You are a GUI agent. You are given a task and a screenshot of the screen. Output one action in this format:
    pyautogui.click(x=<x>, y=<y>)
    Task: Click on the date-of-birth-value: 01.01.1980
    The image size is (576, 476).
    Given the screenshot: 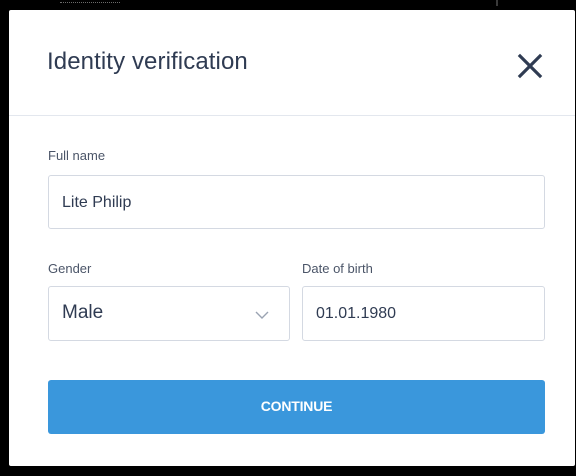 What is the action you would take?
    pyautogui.click(x=356, y=313)
    